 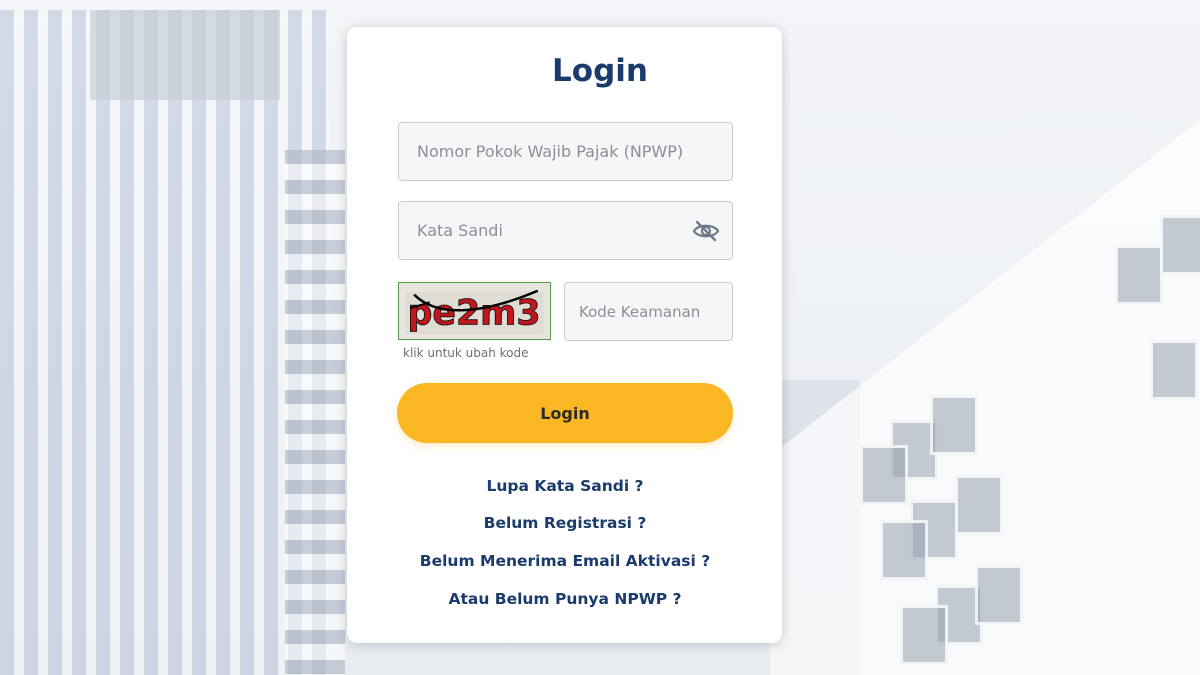 I want to click on forgot-password-link: Lupa Kata Sandi ?, so click(x=565, y=486).